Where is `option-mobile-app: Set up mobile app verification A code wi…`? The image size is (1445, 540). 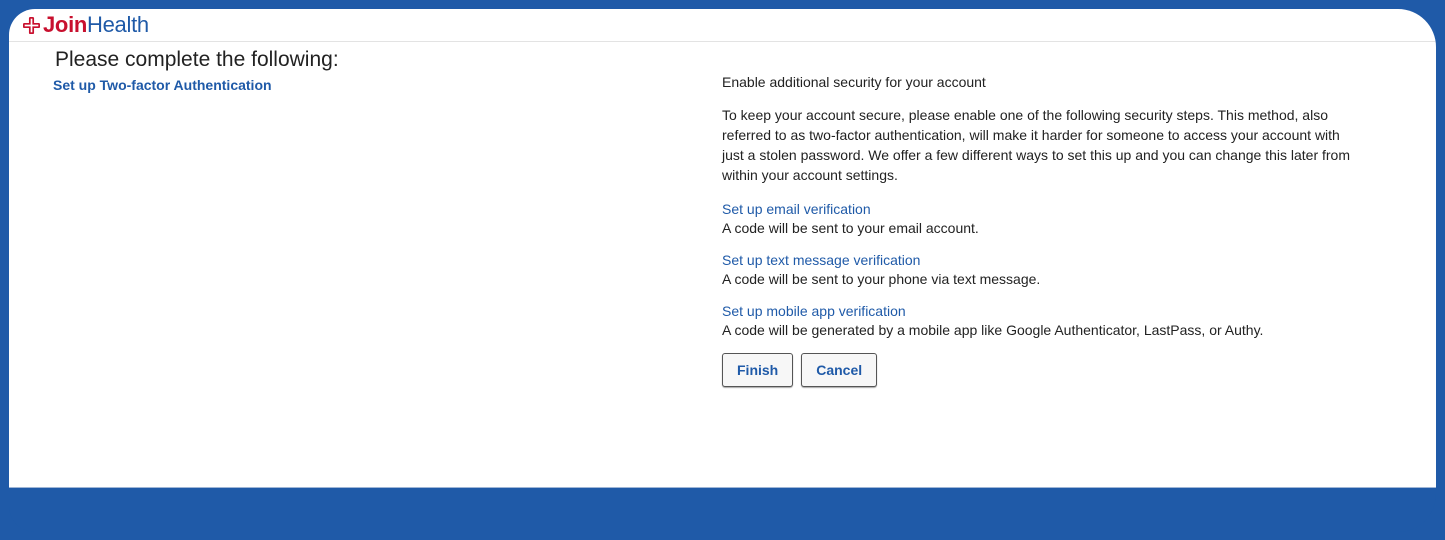 option-mobile-app: Set up mobile app verification A code wi… is located at coordinates (1042, 321).